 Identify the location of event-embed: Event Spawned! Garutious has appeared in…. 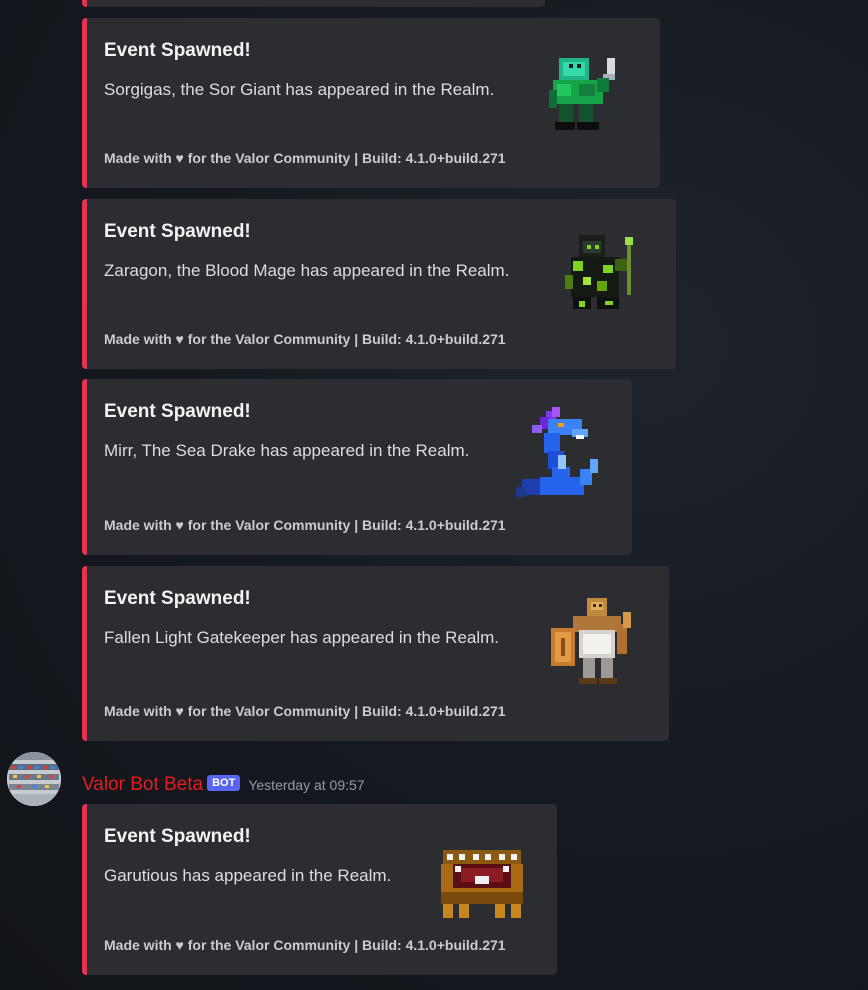
(319, 889).